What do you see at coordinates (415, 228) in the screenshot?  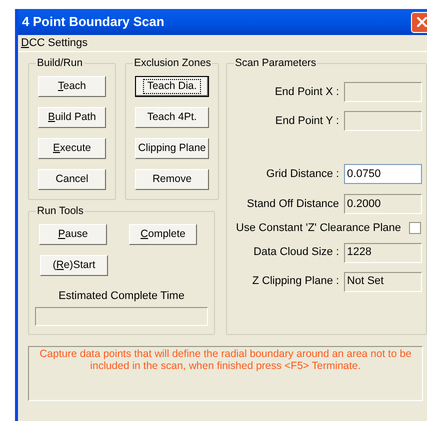 I see `checkbox` at bounding box center [415, 228].